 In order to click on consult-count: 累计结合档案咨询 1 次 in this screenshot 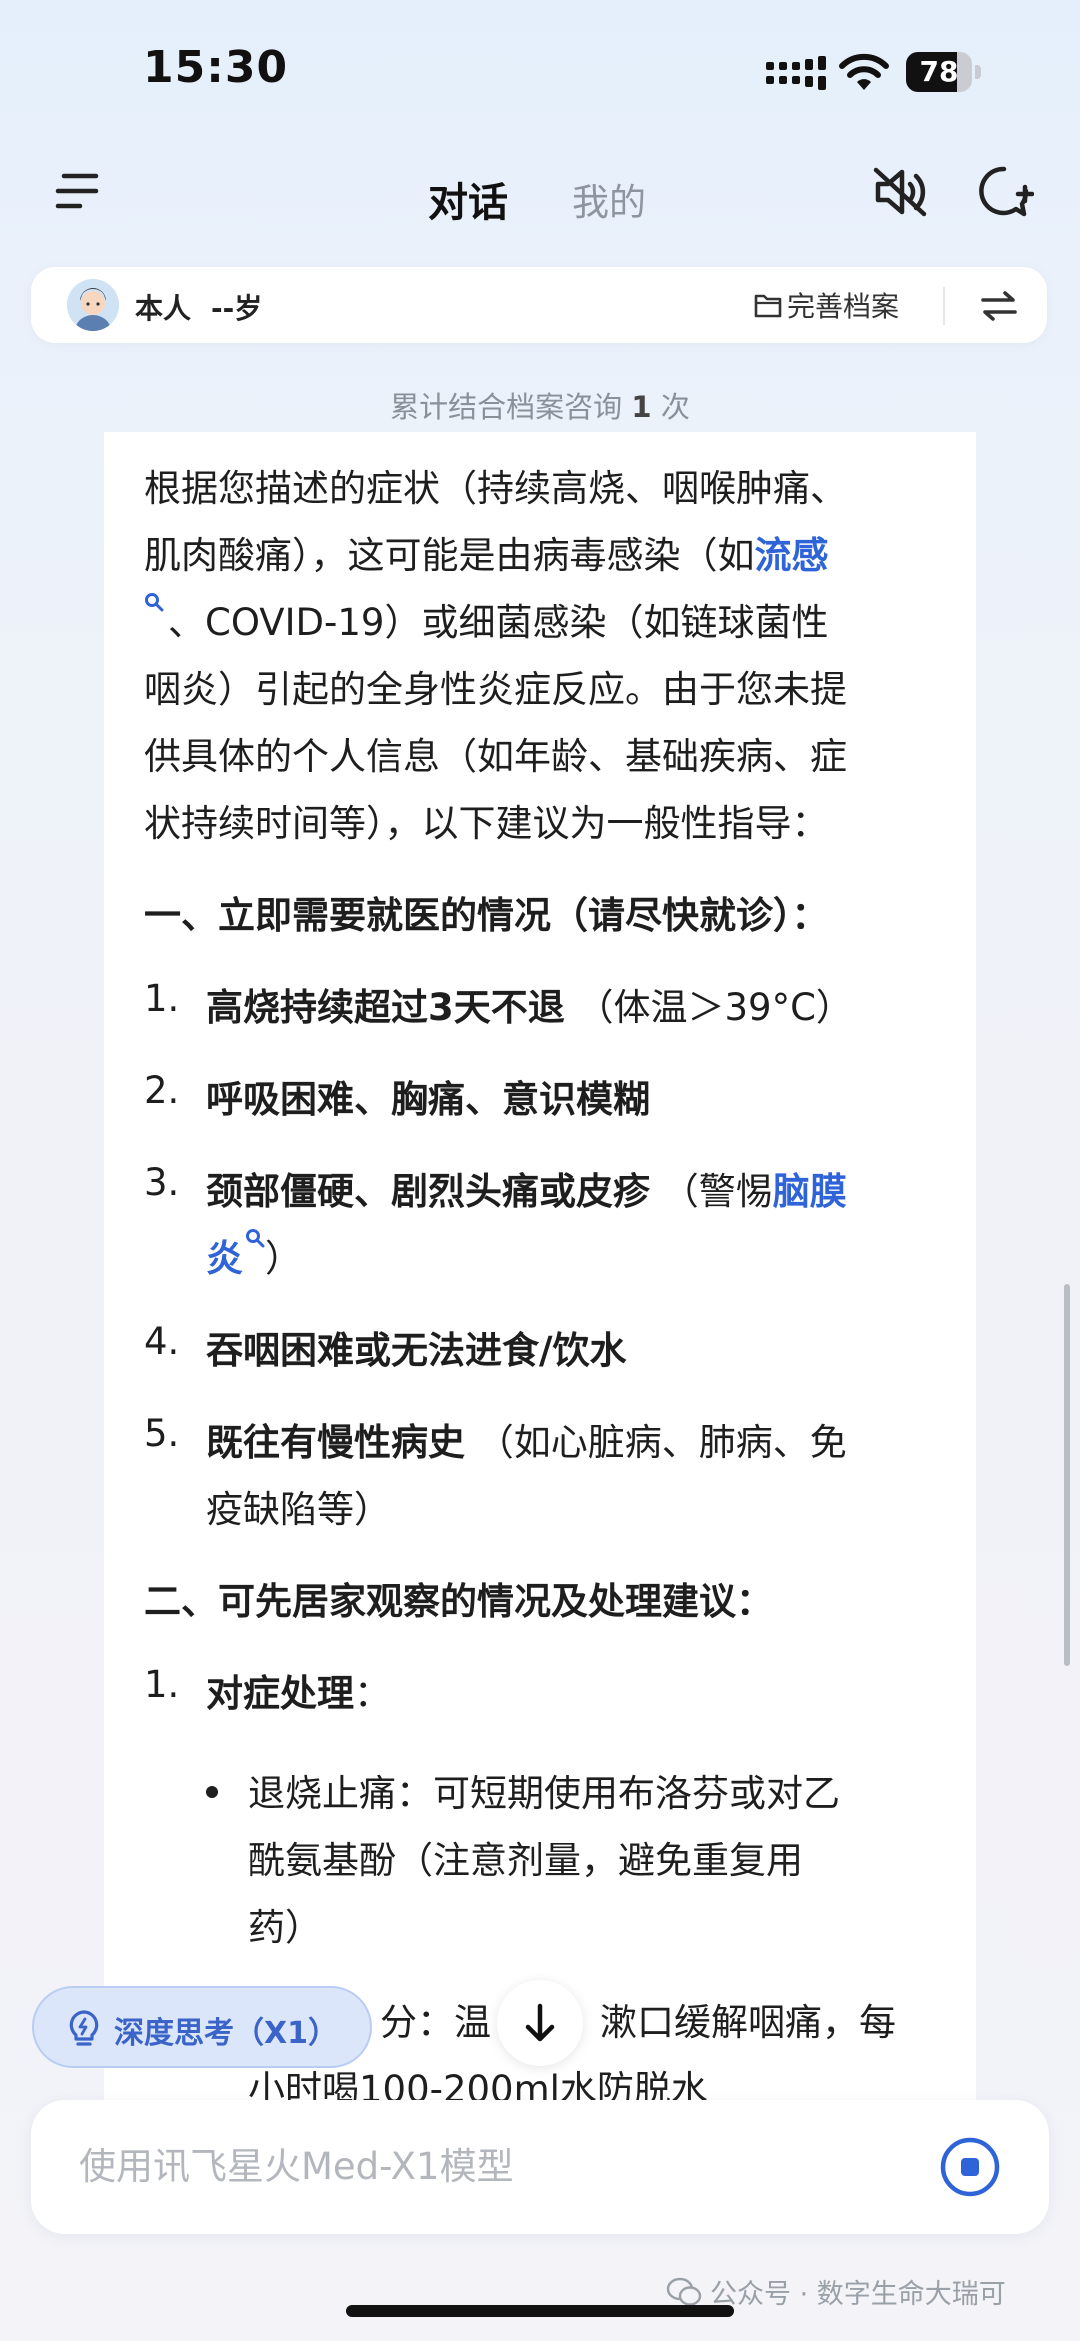, I will do `click(540, 405)`.